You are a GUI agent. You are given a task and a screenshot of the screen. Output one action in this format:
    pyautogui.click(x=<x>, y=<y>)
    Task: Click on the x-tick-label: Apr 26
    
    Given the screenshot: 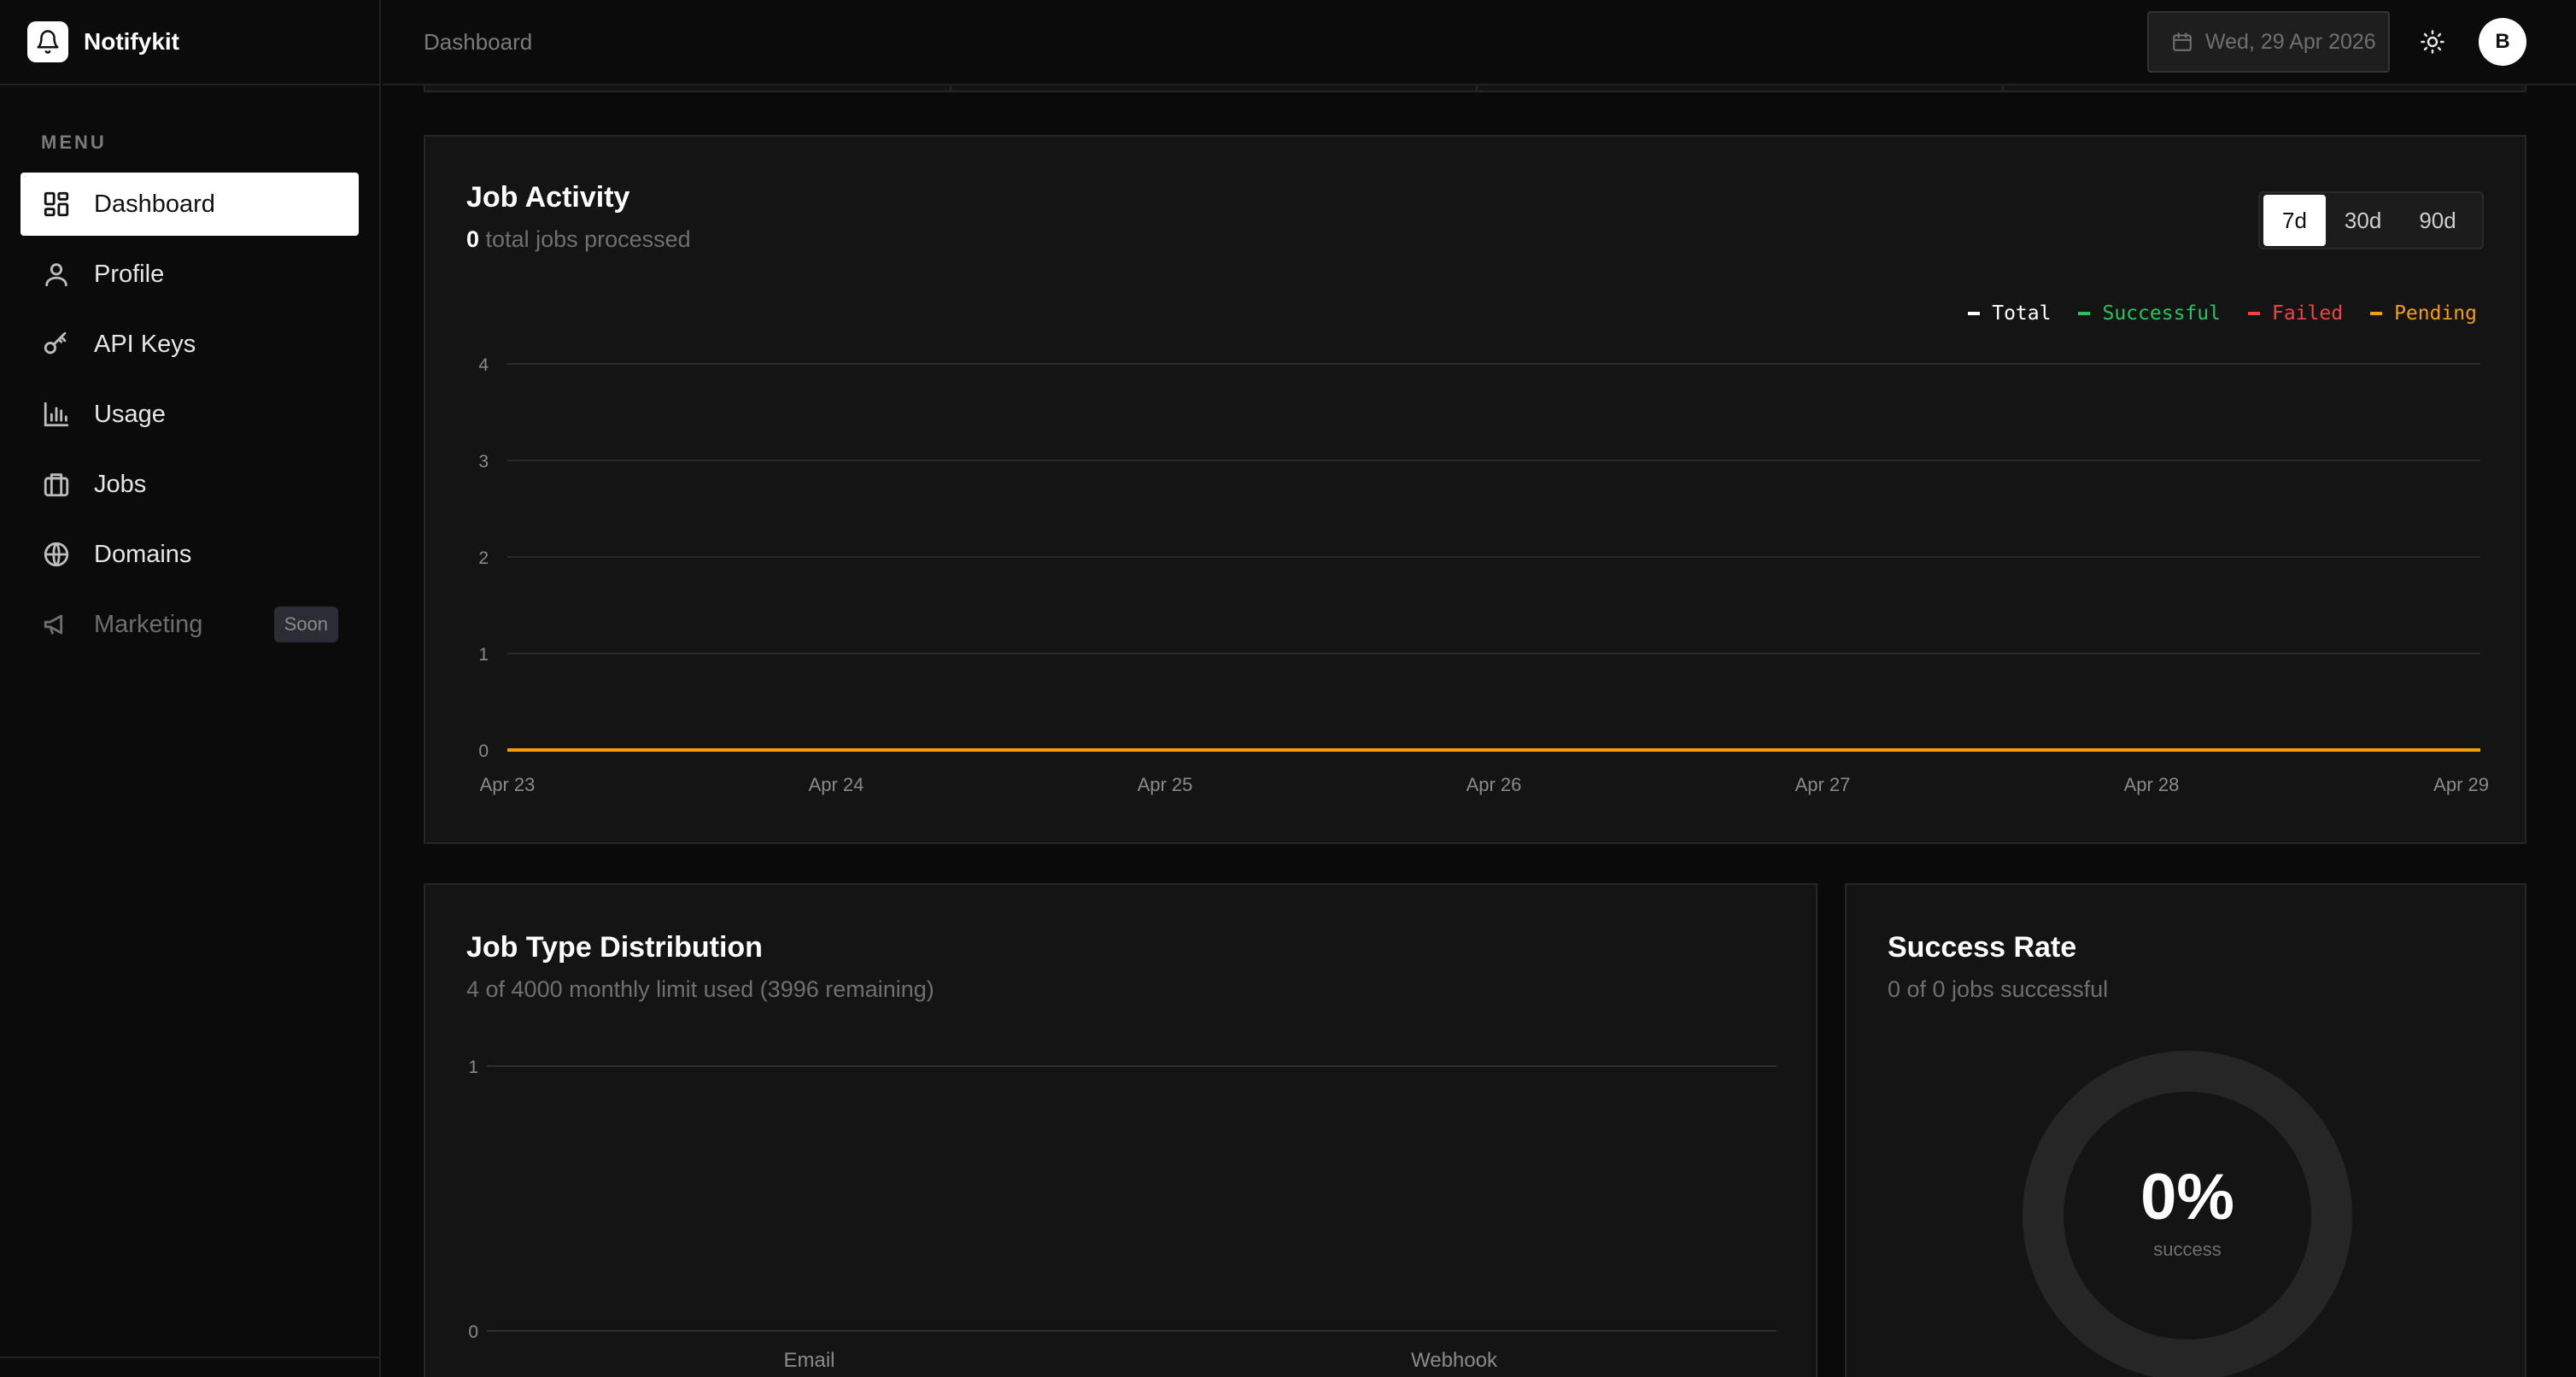 What is the action you would take?
    pyautogui.click(x=1494, y=784)
    